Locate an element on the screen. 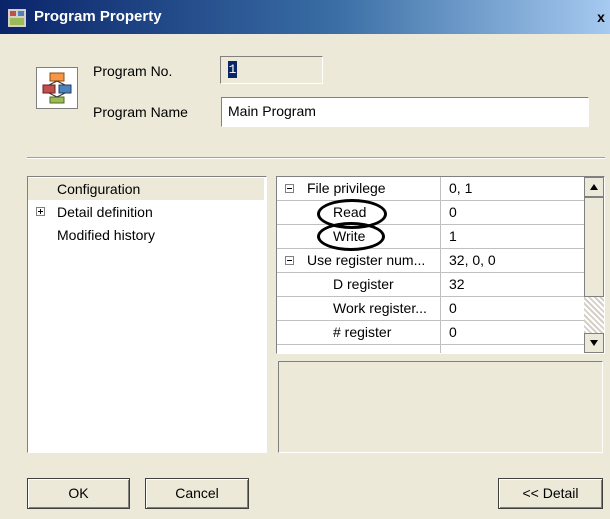  program-flowchart-icon is located at coordinates (57, 88).